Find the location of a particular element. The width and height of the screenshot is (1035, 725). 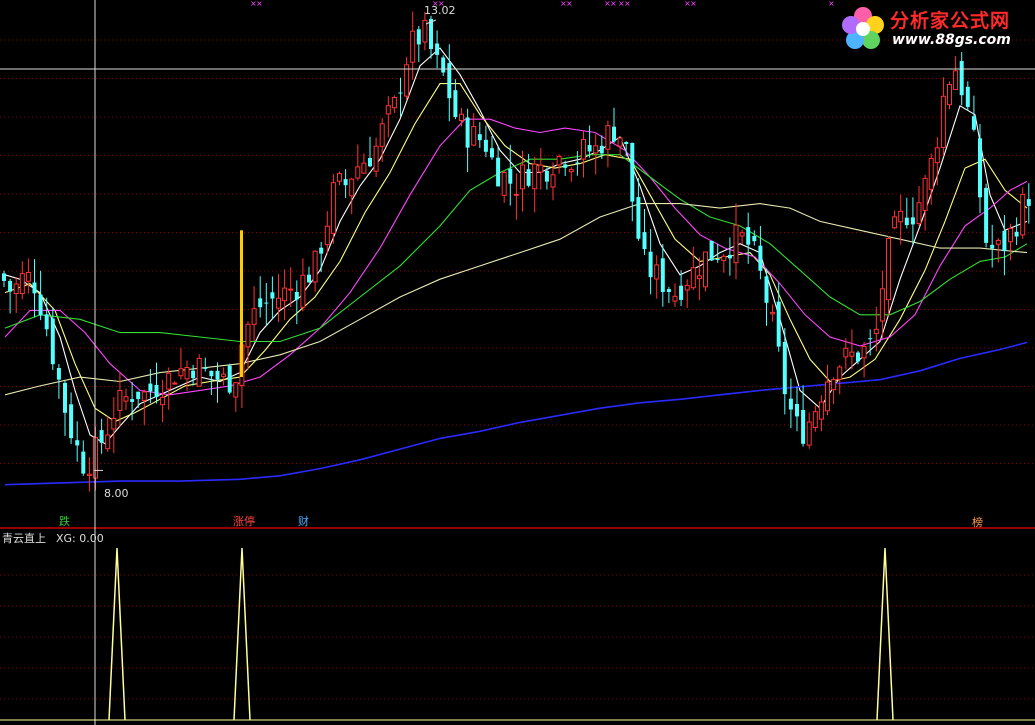

logo-url: www.88gs.com is located at coordinates (951, 40).